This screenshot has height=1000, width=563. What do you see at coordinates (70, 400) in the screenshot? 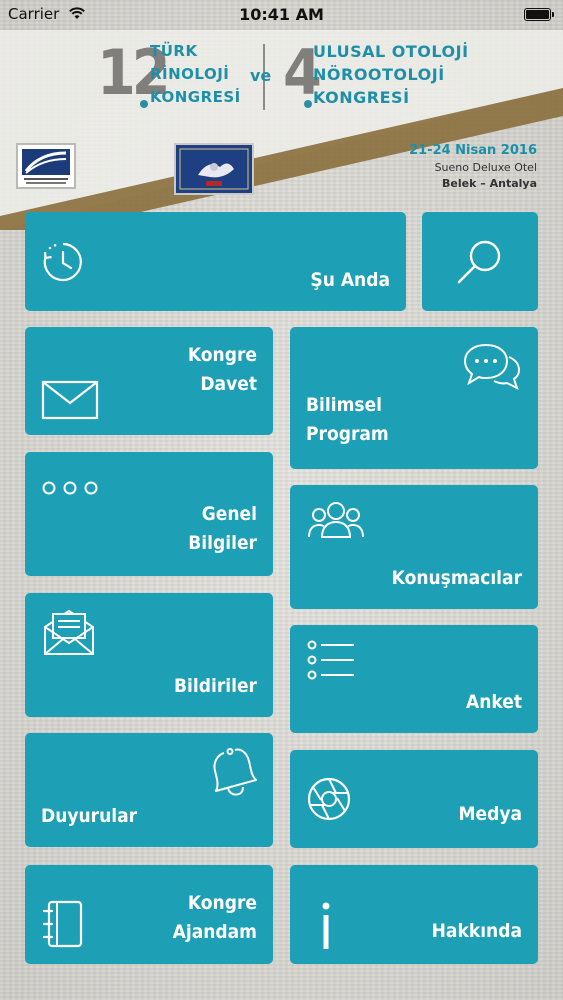
I see `envelope-icon` at bounding box center [70, 400].